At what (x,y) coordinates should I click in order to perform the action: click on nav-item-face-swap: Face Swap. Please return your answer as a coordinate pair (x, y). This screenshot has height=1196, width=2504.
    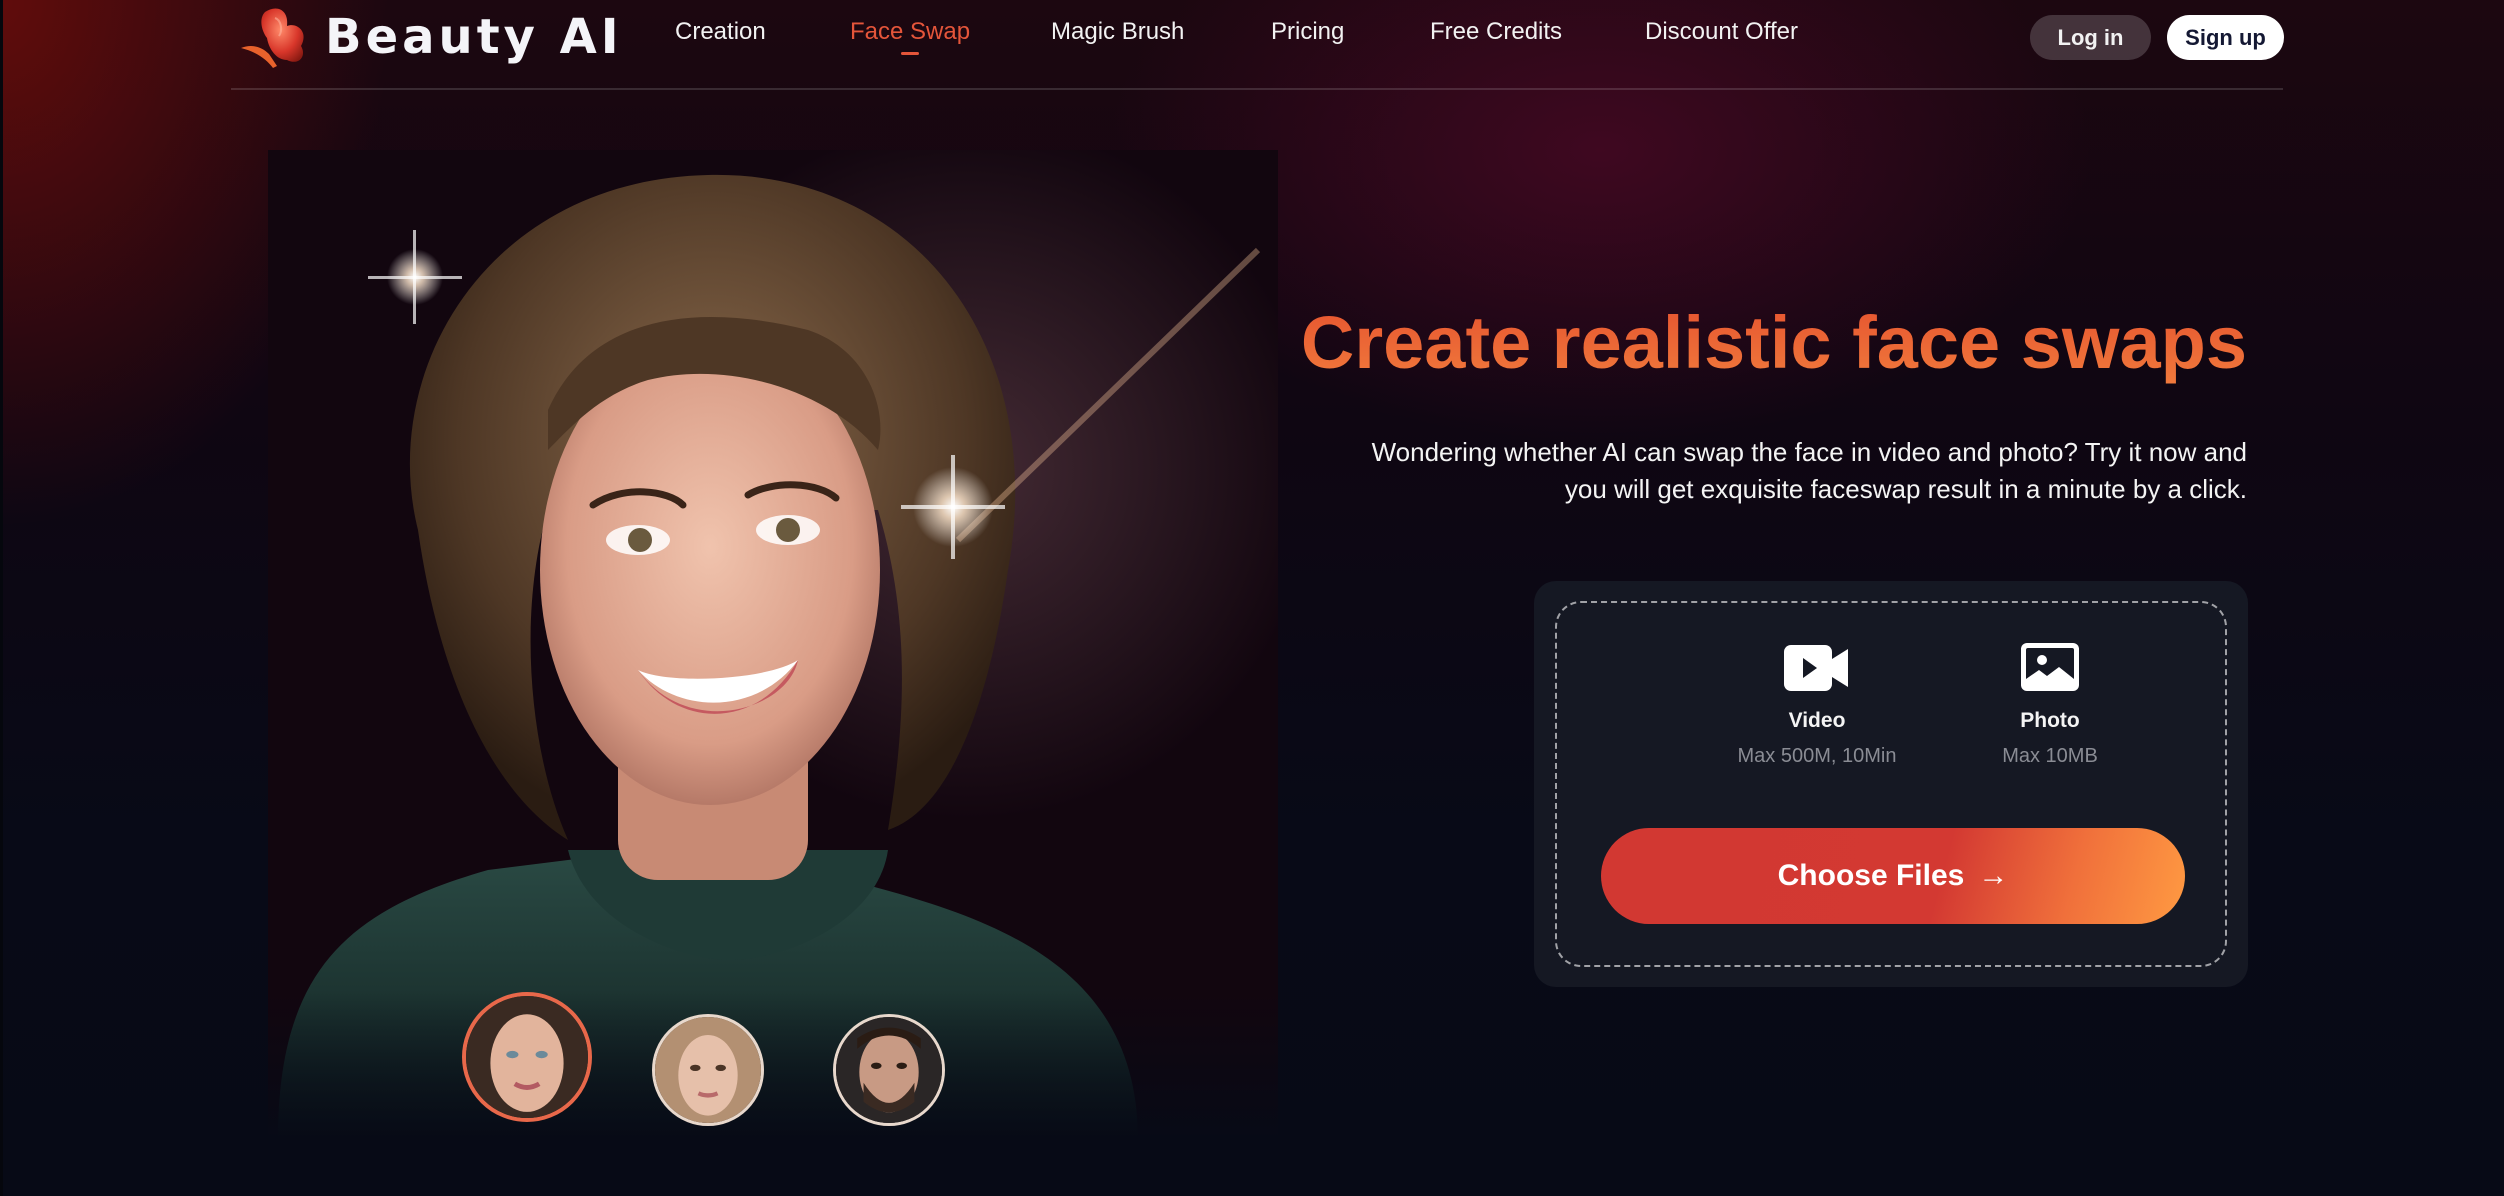
    Looking at the image, I should click on (910, 36).